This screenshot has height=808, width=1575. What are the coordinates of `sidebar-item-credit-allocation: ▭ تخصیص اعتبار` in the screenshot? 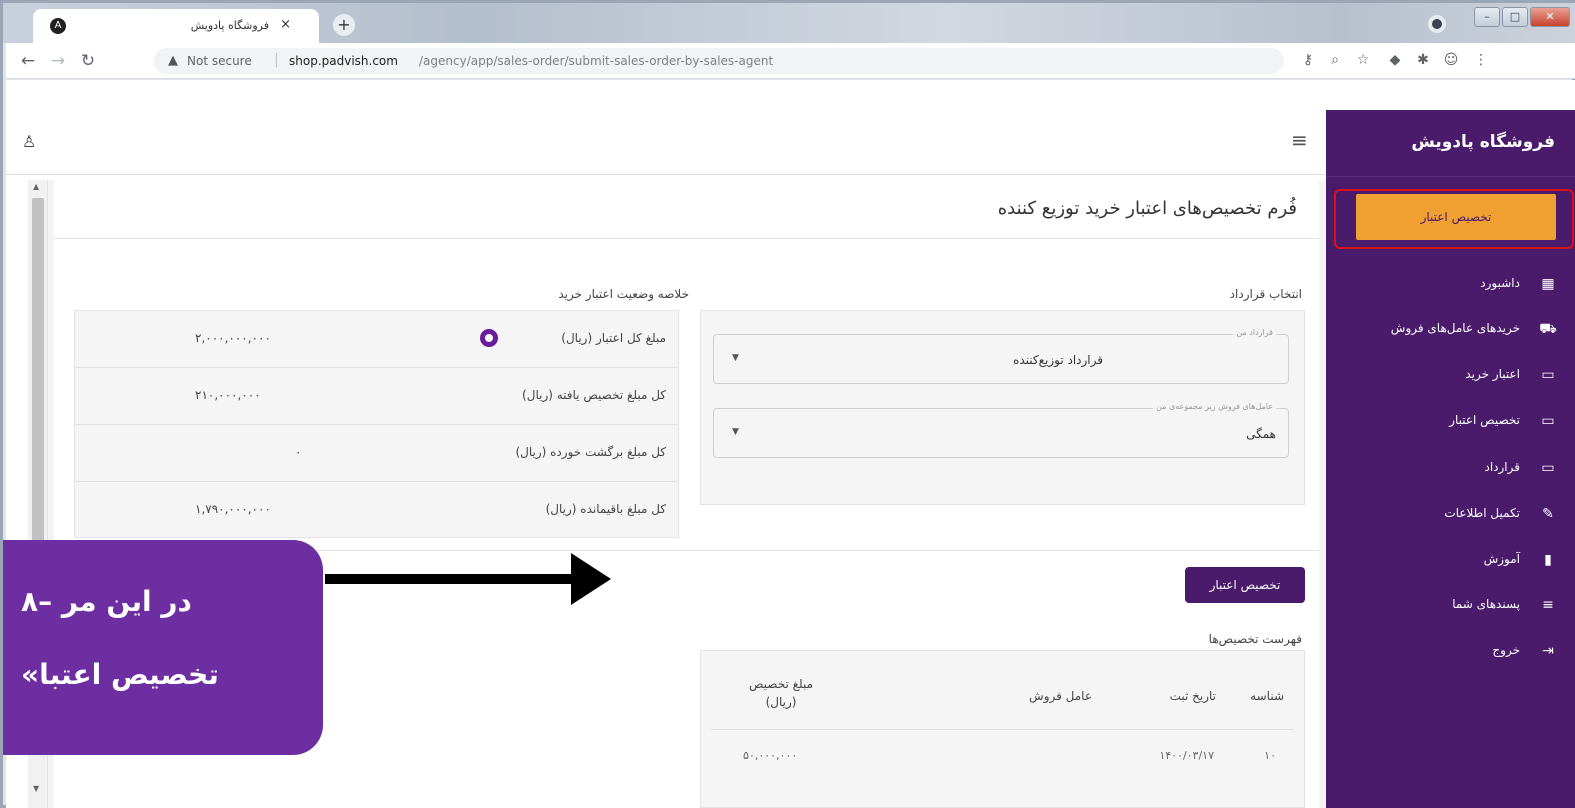 It's located at (1450, 422).